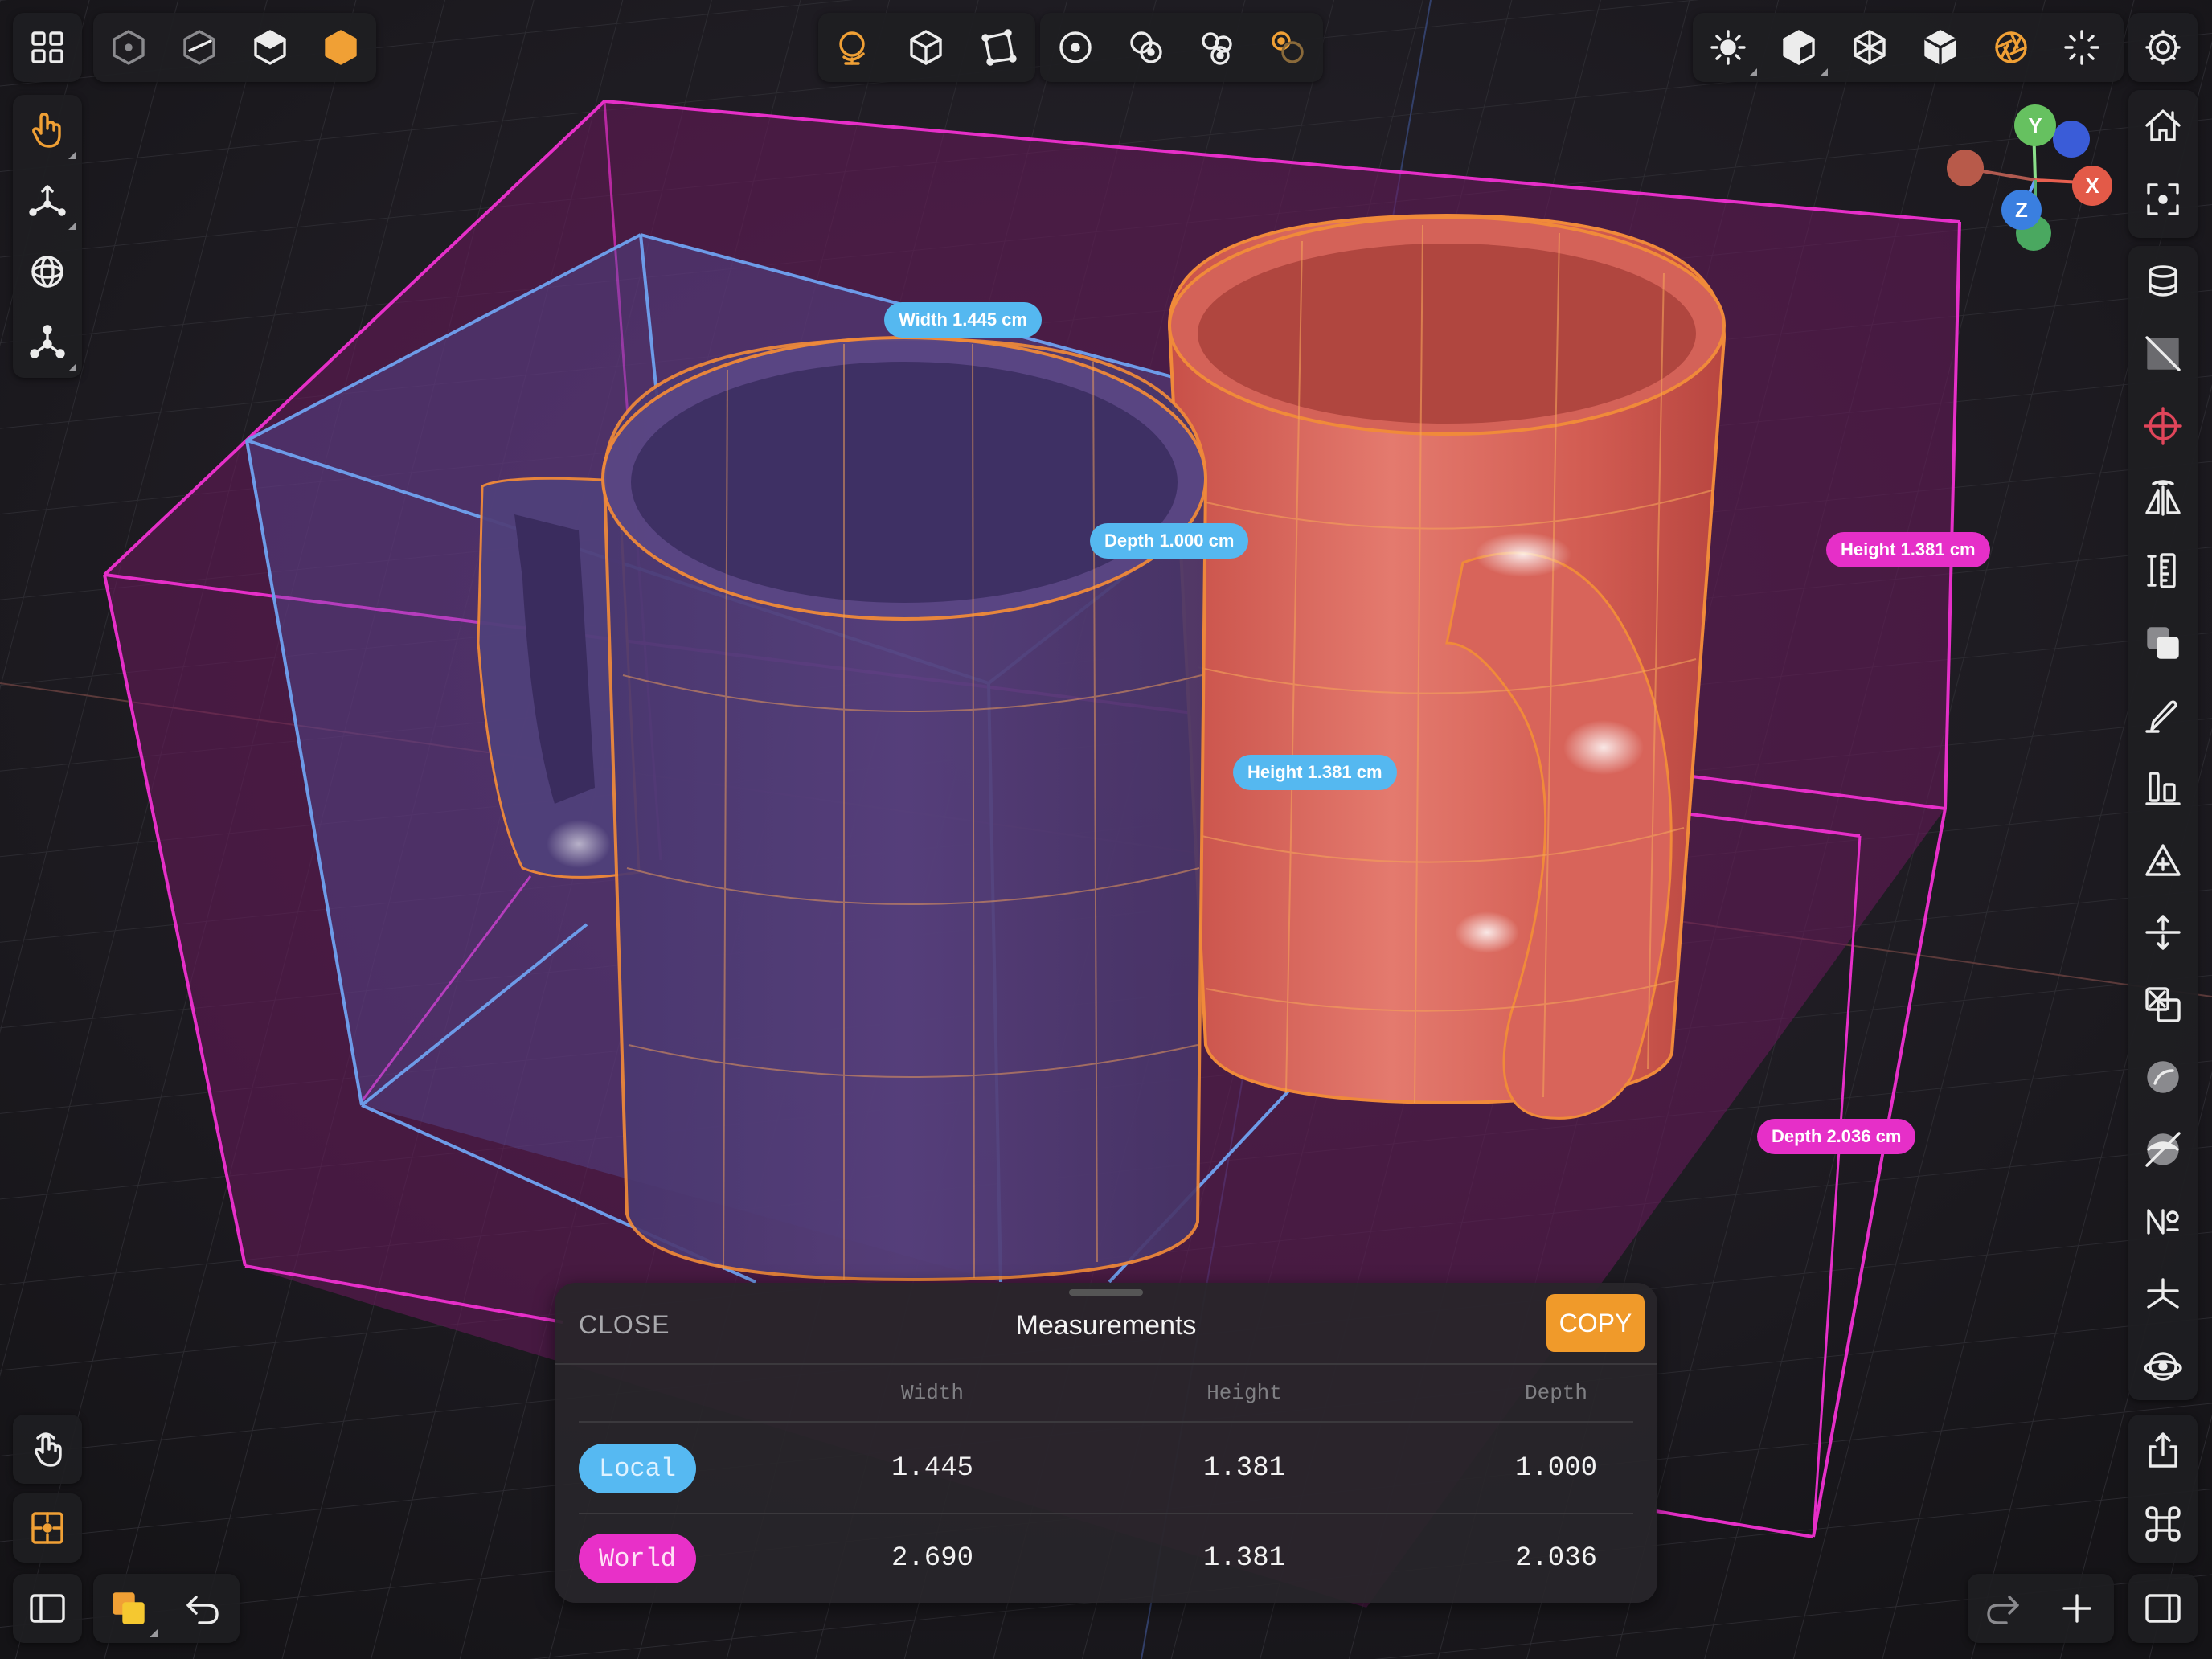 This screenshot has width=2212, height=1659. Describe the element at coordinates (963, 320) in the screenshot. I see `local-width-label: Width 1.445 cm` at that location.